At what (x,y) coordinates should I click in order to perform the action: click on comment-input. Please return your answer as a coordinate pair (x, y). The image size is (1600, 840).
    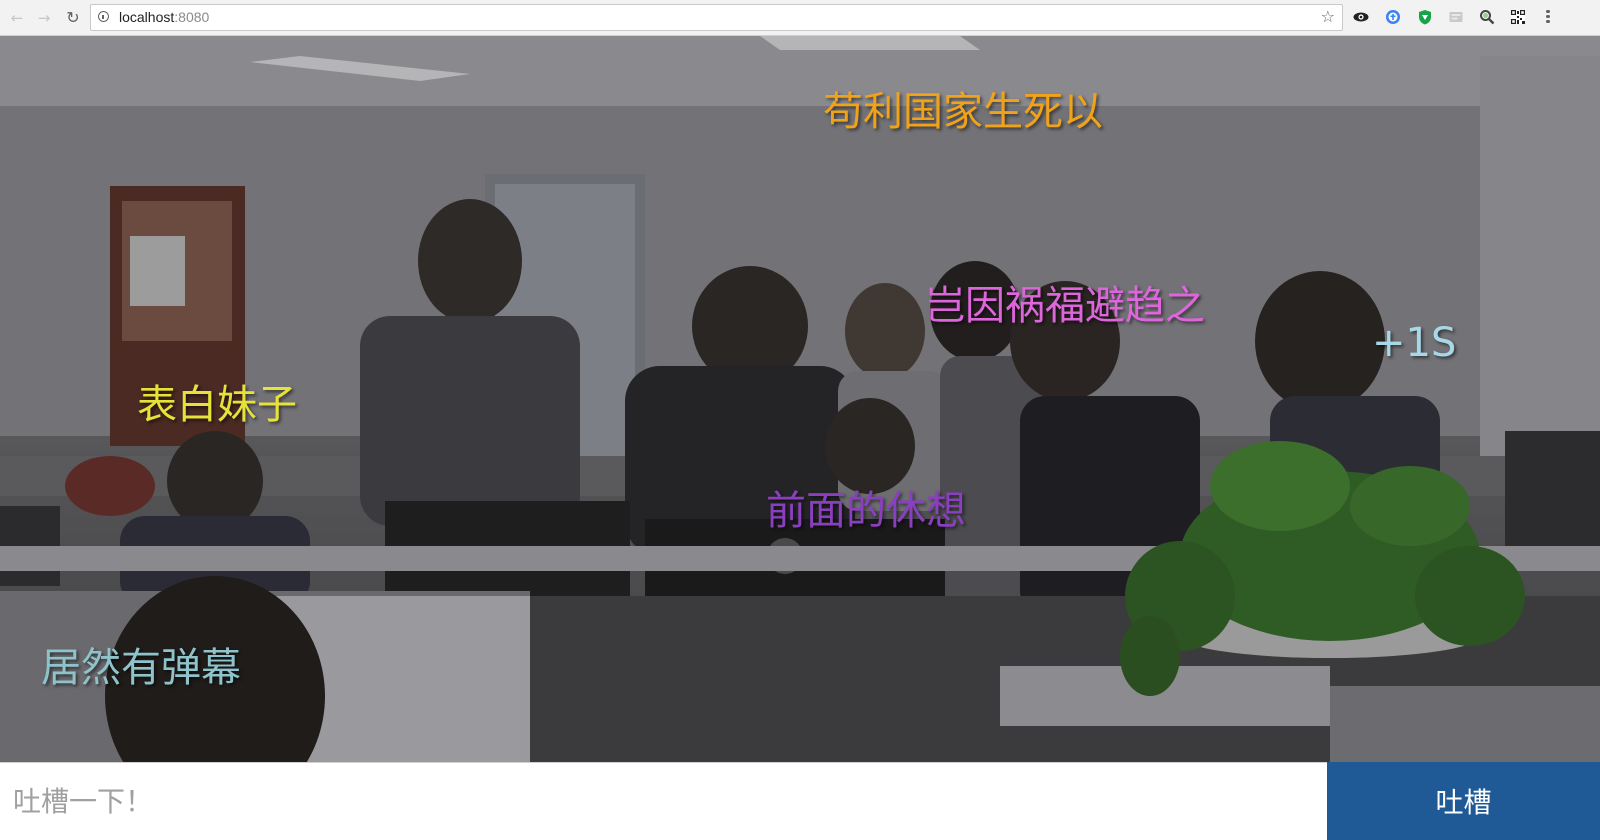
    Looking at the image, I should click on (663, 801).